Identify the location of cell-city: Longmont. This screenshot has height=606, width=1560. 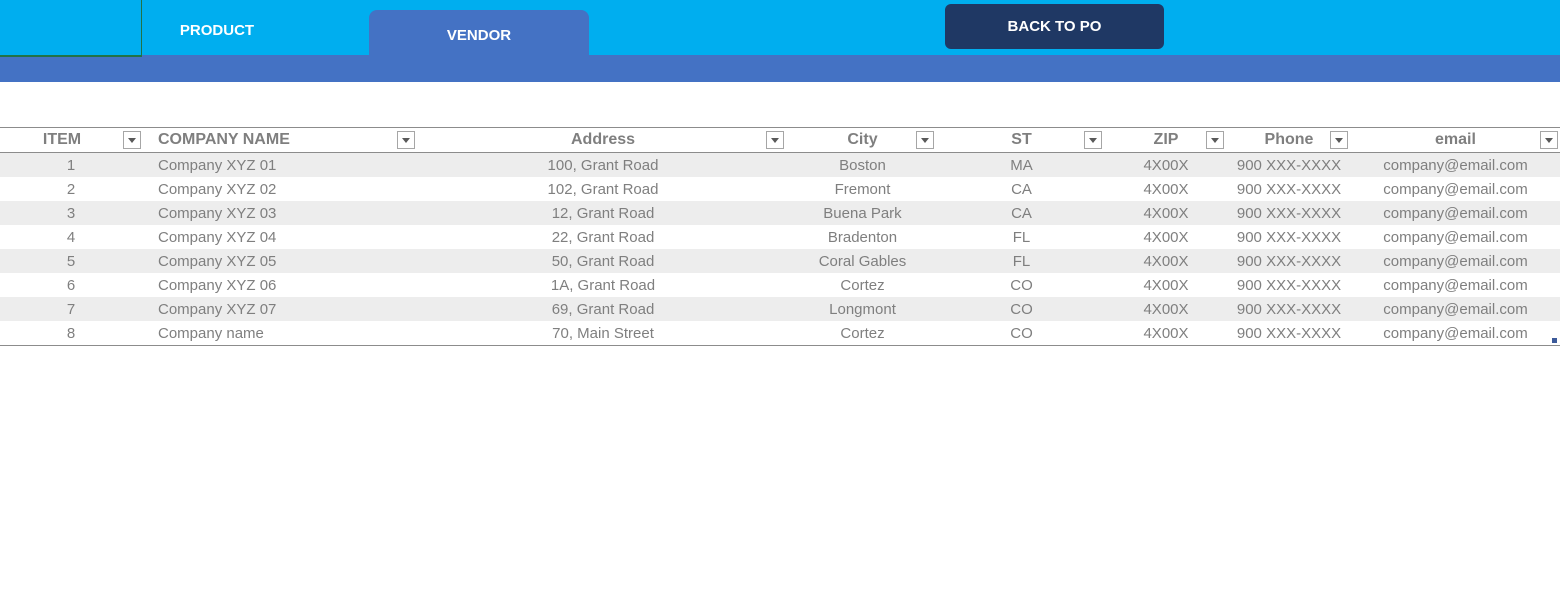
(862, 309).